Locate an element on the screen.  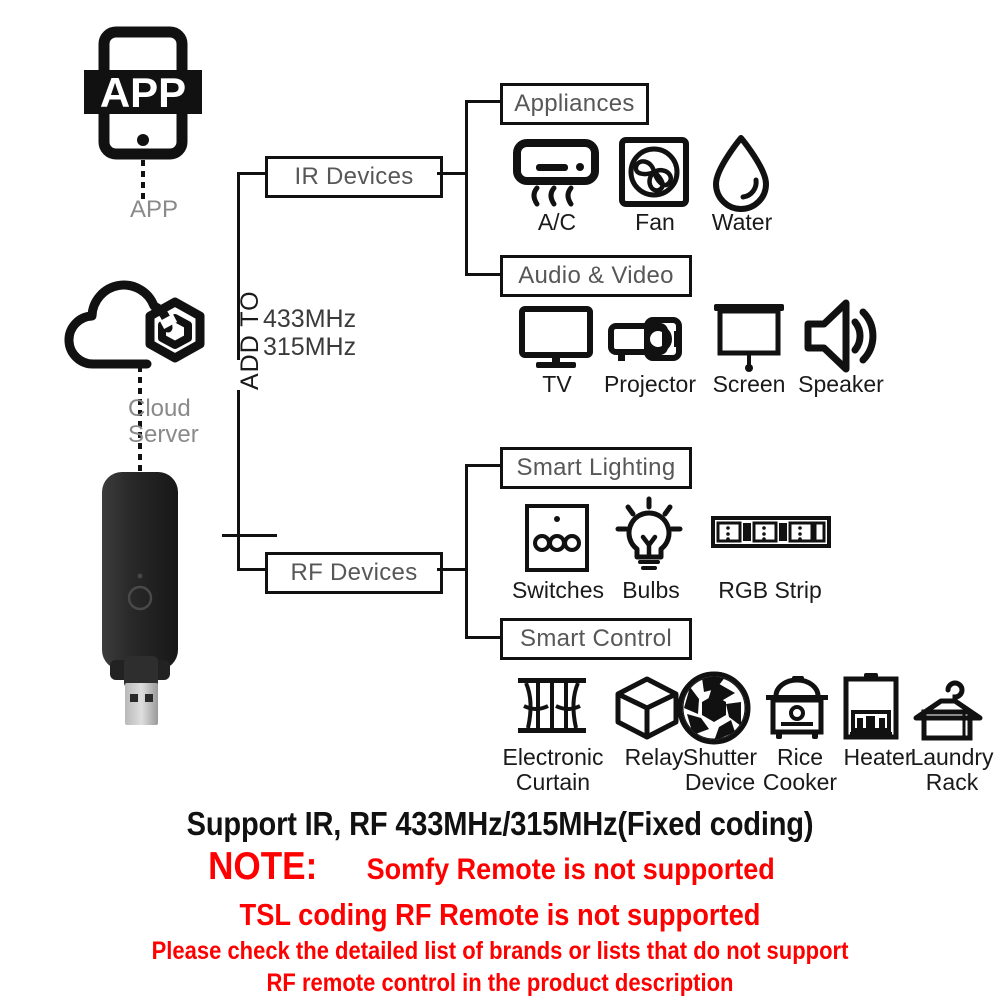
ir-out-line is located at coordinates (452, 173).